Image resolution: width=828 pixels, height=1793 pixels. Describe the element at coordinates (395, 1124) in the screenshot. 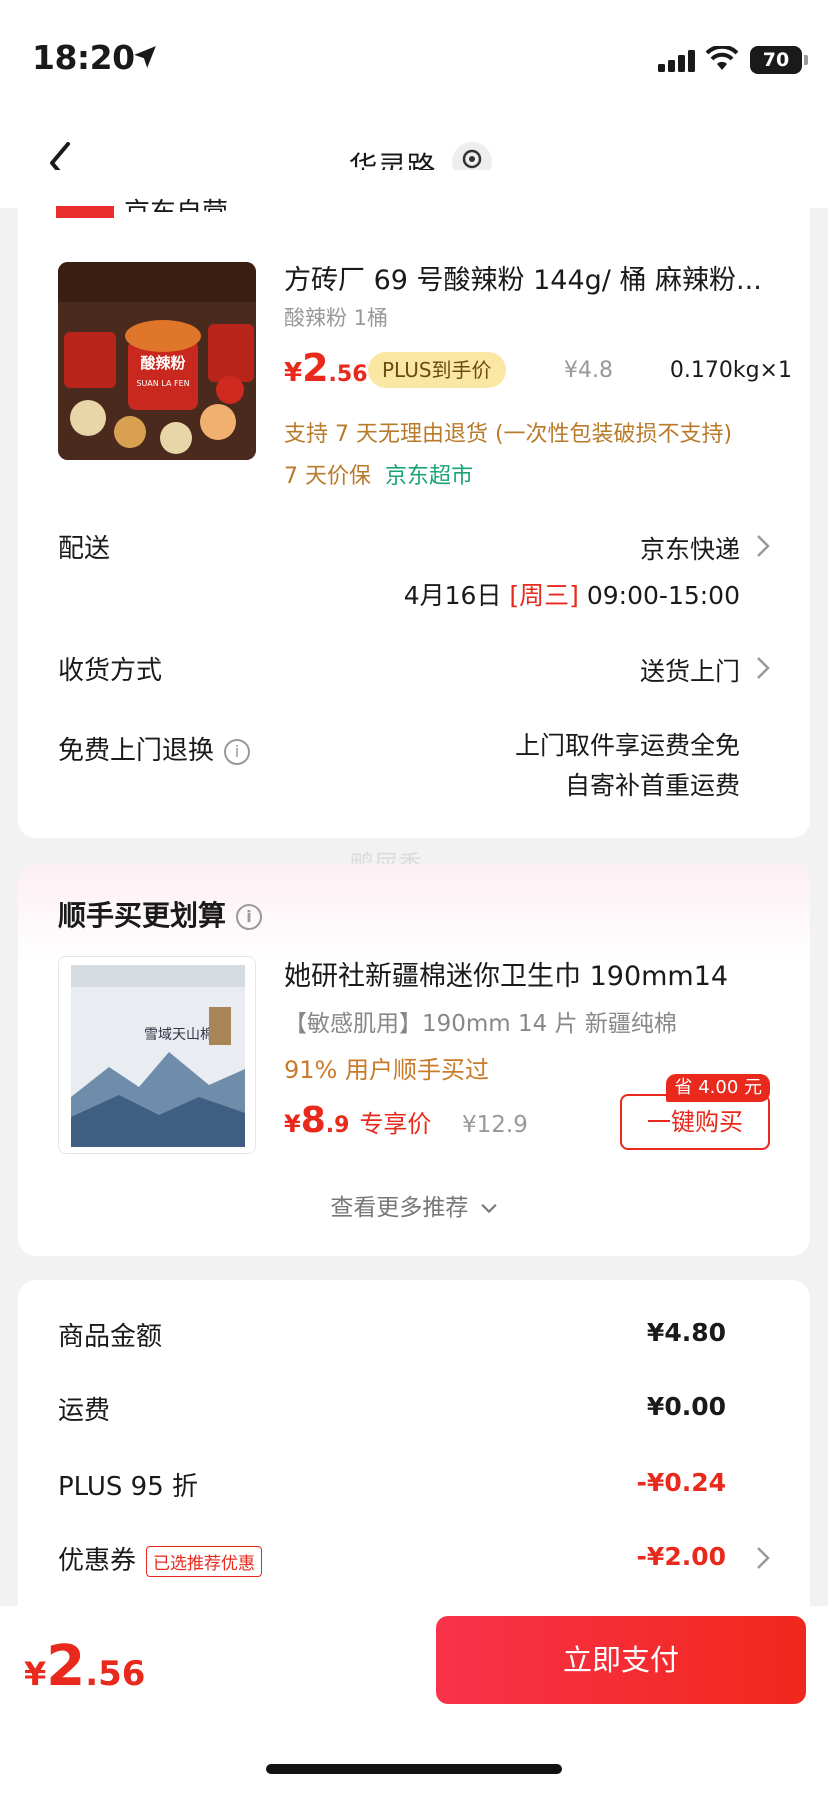

I see `rec-price-tag: 专享价` at that location.